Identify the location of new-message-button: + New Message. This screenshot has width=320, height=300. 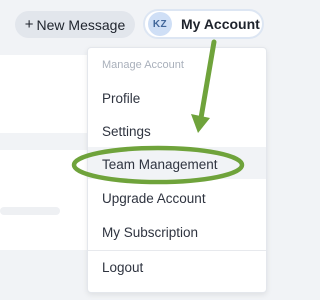
(75, 24).